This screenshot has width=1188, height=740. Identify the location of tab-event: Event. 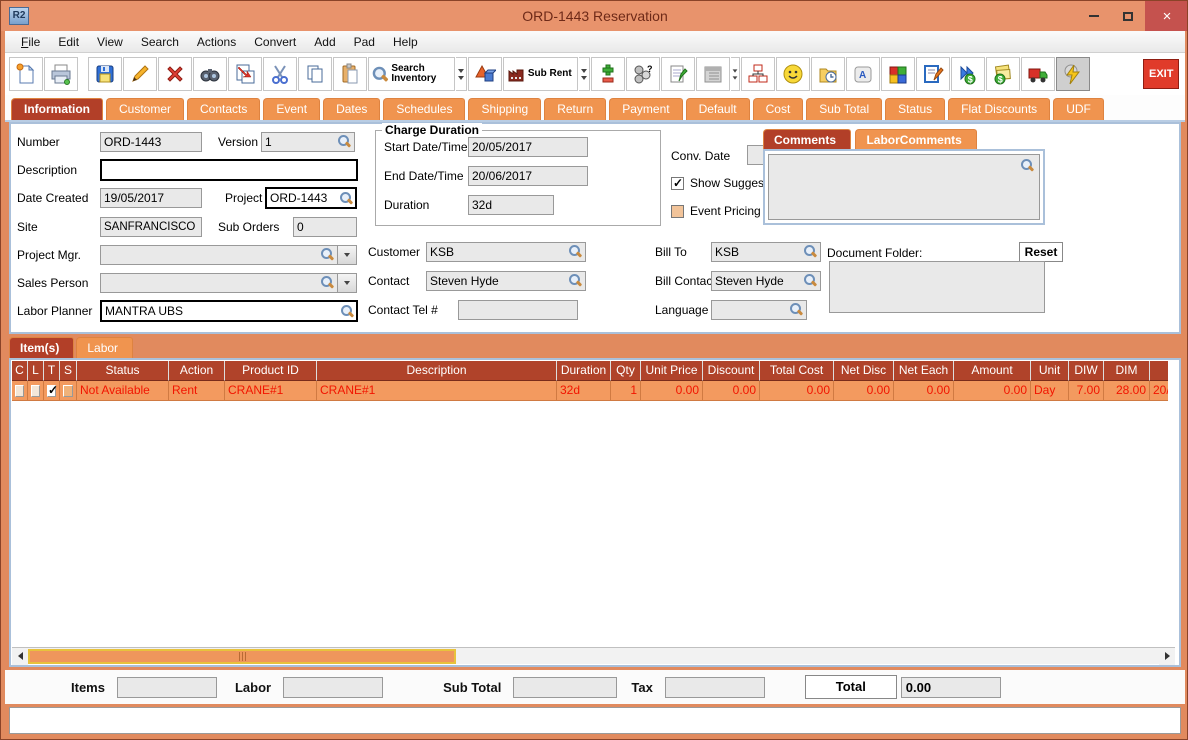
(292, 109).